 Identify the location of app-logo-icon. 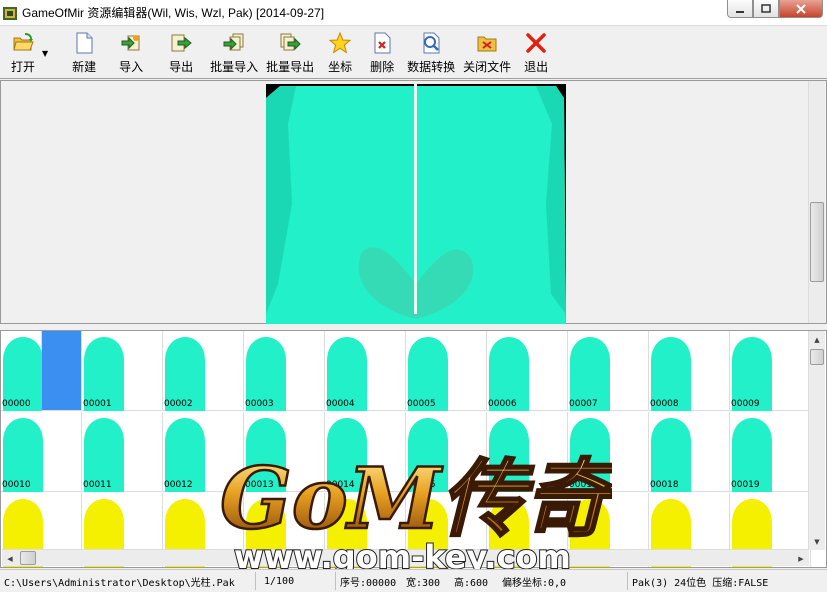
(10, 13).